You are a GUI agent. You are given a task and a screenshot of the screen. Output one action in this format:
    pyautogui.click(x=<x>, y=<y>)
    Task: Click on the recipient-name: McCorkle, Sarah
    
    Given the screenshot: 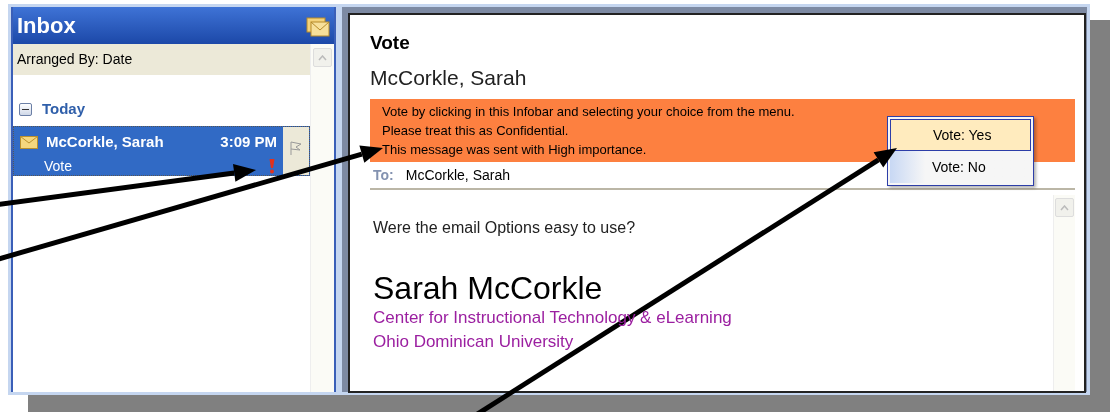 What is the action you would take?
    pyautogui.click(x=457, y=175)
    